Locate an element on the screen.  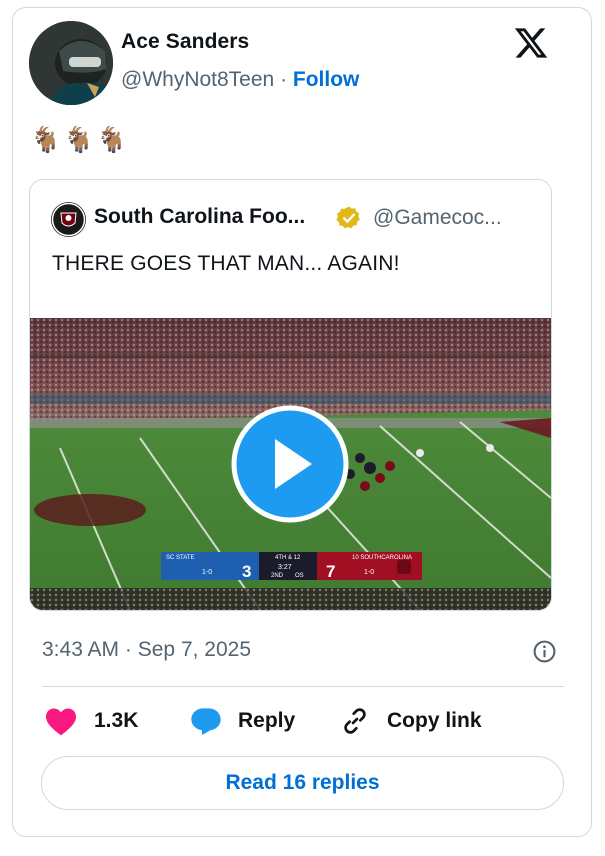
game-clock: 3:27 is located at coordinates (285, 567).